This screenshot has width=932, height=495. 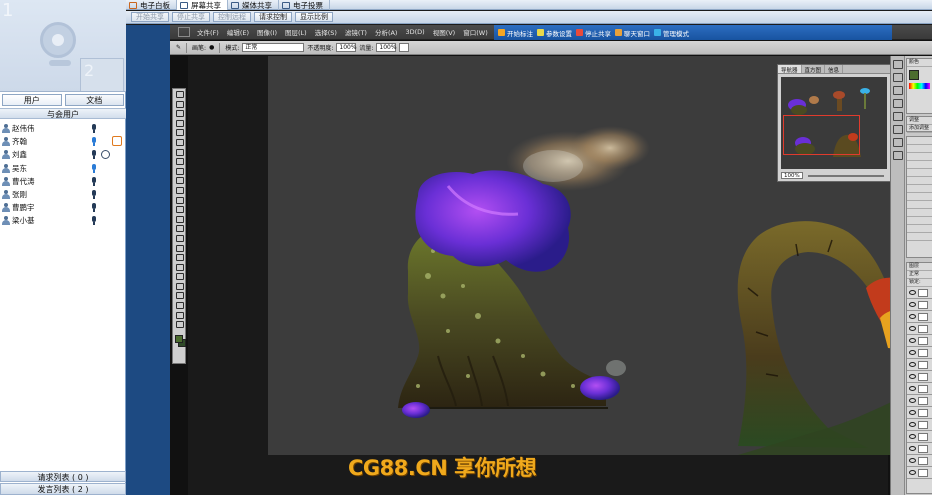 What do you see at coordinates (179, 339) in the screenshot?
I see `foreground-color` at bounding box center [179, 339].